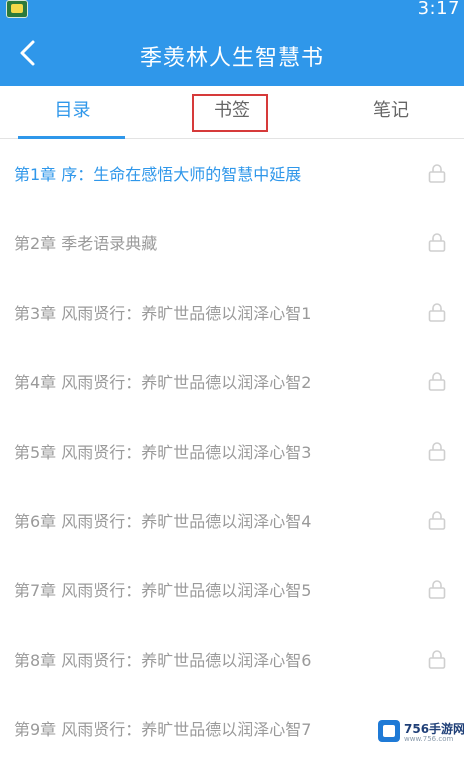 Image resolution: width=464 pixels, height=762 pixels. What do you see at coordinates (389, 731) in the screenshot?
I see `watermark-logo-icon` at bounding box center [389, 731].